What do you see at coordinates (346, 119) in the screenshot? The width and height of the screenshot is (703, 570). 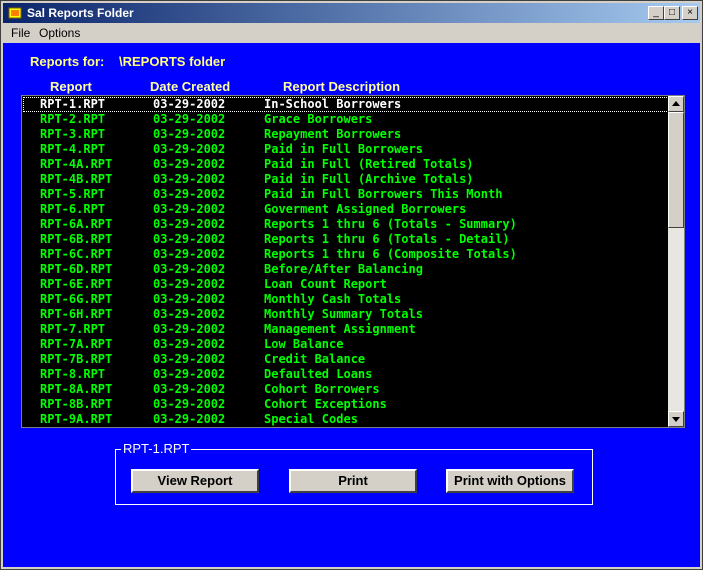 I see `table-row: RPT-2.RPT 03-29-2002 Grace Borrowers` at bounding box center [346, 119].